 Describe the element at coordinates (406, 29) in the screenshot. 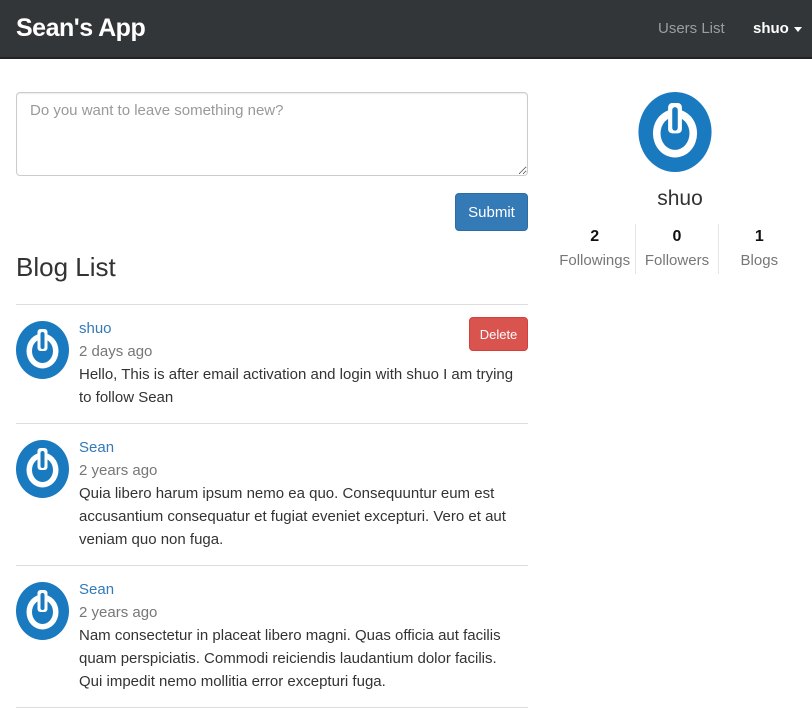

I see `navbar: Sean's App Users List shuo` at that location.